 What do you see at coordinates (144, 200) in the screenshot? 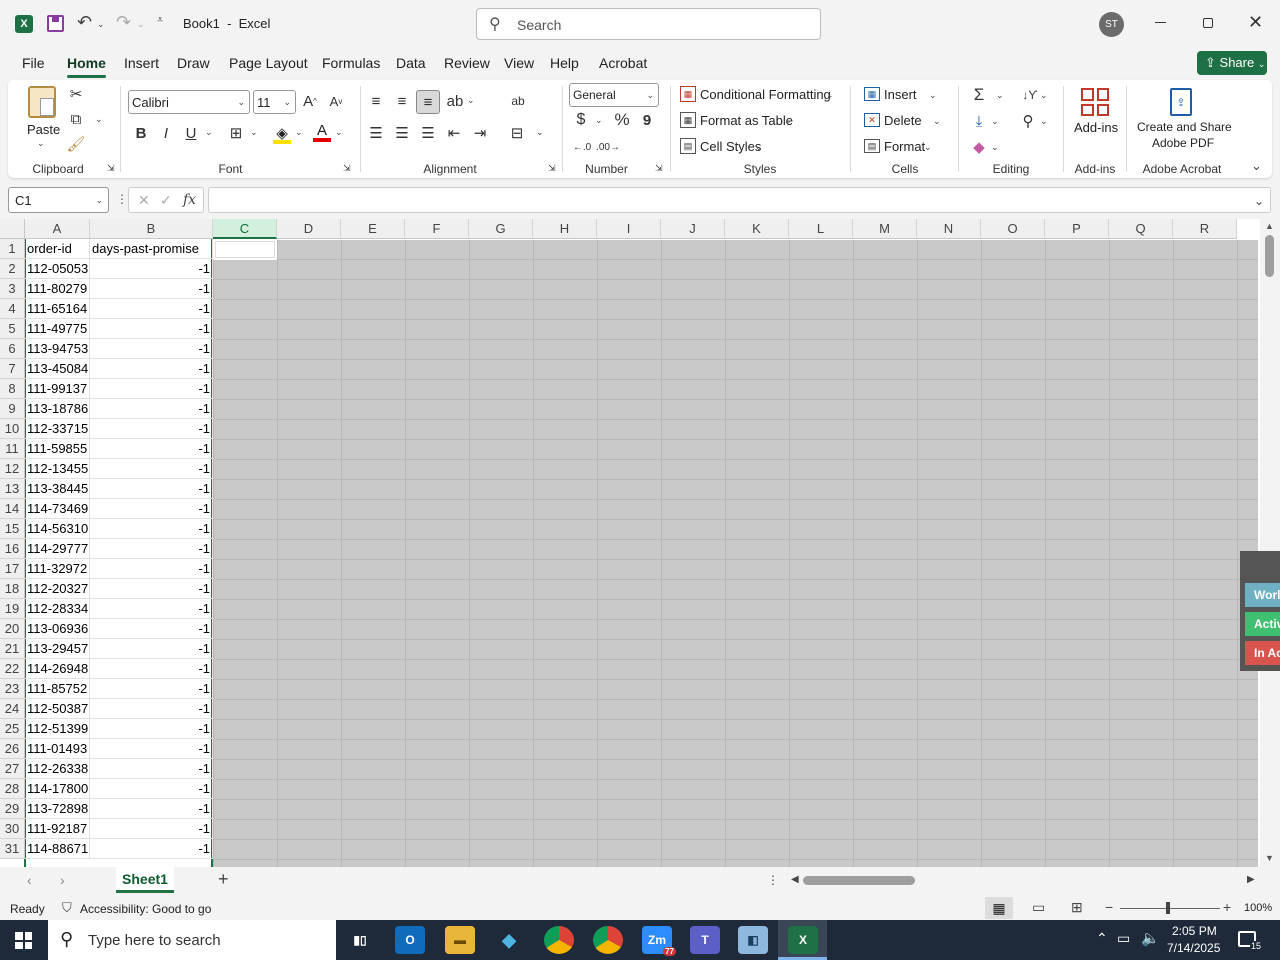
I see `cancel-icon: ✕` at bounding box center [144, 200].